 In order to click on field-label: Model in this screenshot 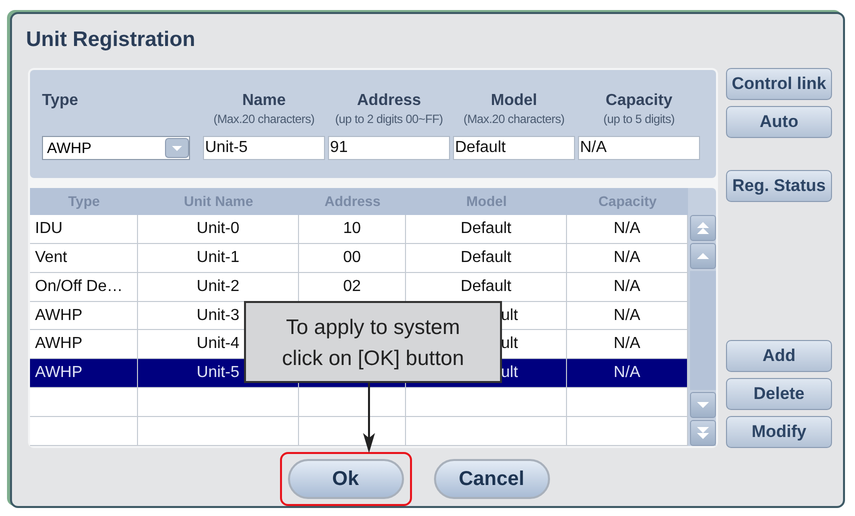, I will do `click(514, 101)`.